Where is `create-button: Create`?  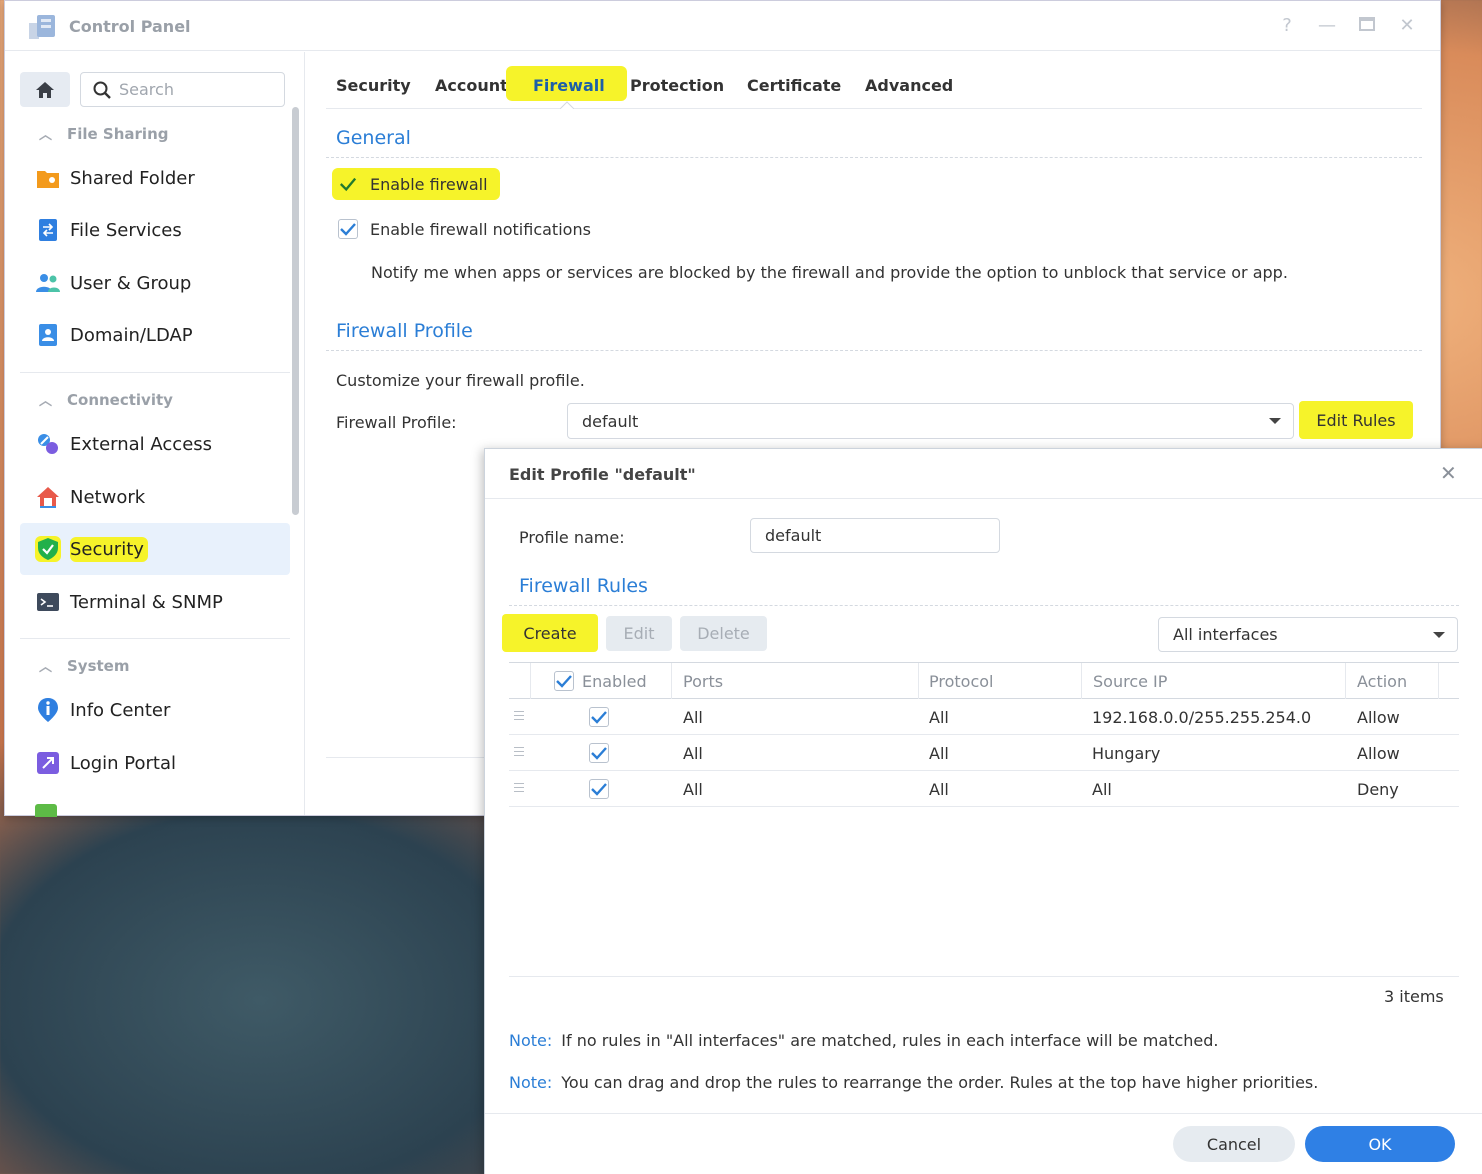 create-button: Create is located at coordinates (550, 633).